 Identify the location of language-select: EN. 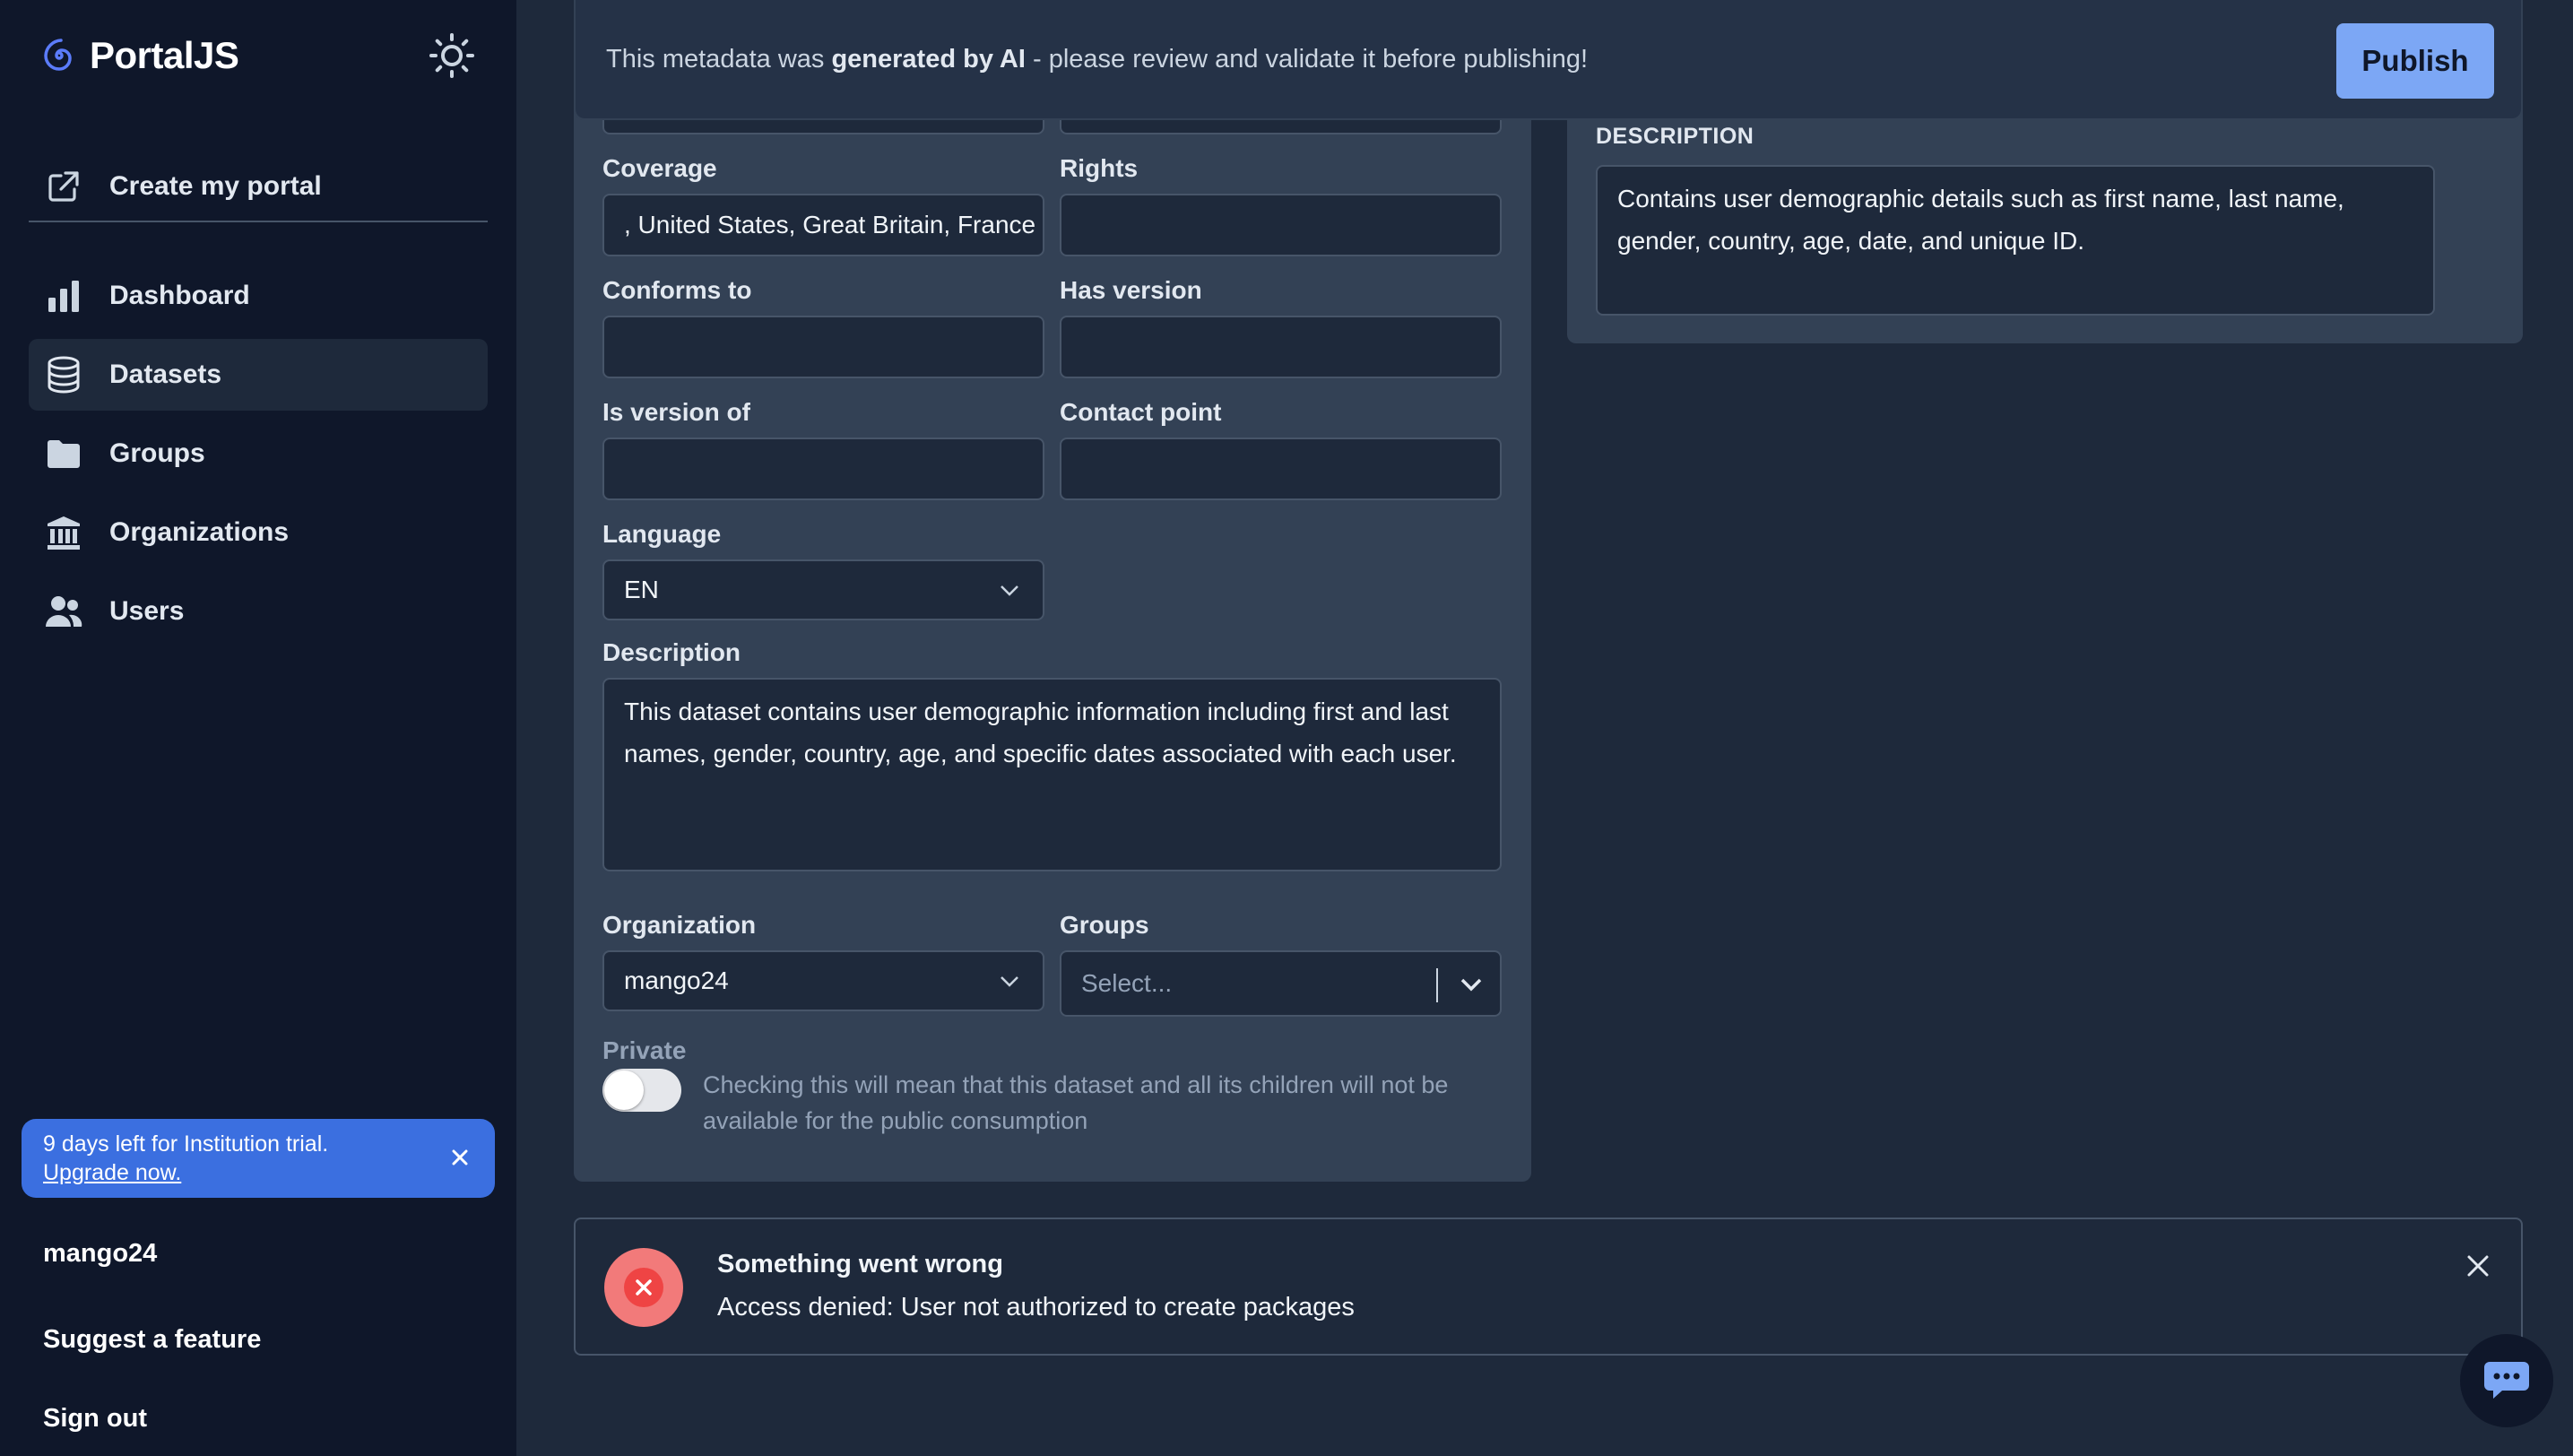
(823, 590).